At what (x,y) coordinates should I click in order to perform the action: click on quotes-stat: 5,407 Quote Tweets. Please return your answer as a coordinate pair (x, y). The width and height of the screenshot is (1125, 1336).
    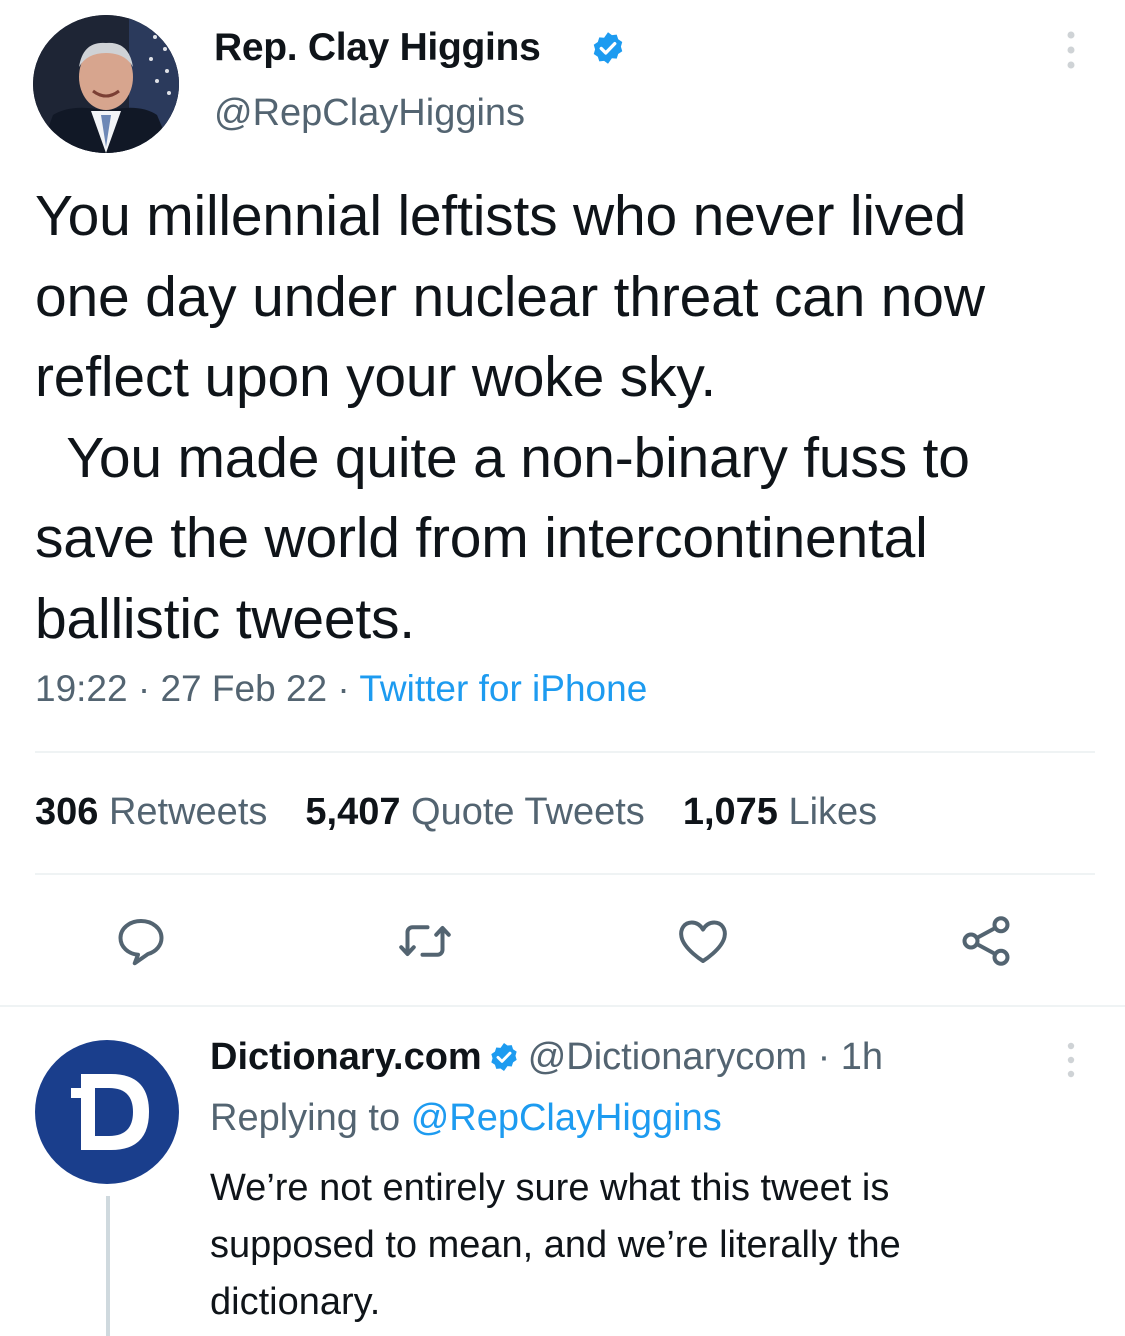
    Looking at the image, I should click on (474, 812).